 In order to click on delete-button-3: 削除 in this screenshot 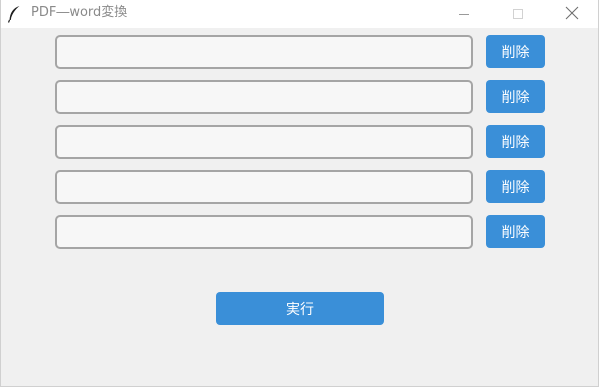, I will do `click(515, 141)`.